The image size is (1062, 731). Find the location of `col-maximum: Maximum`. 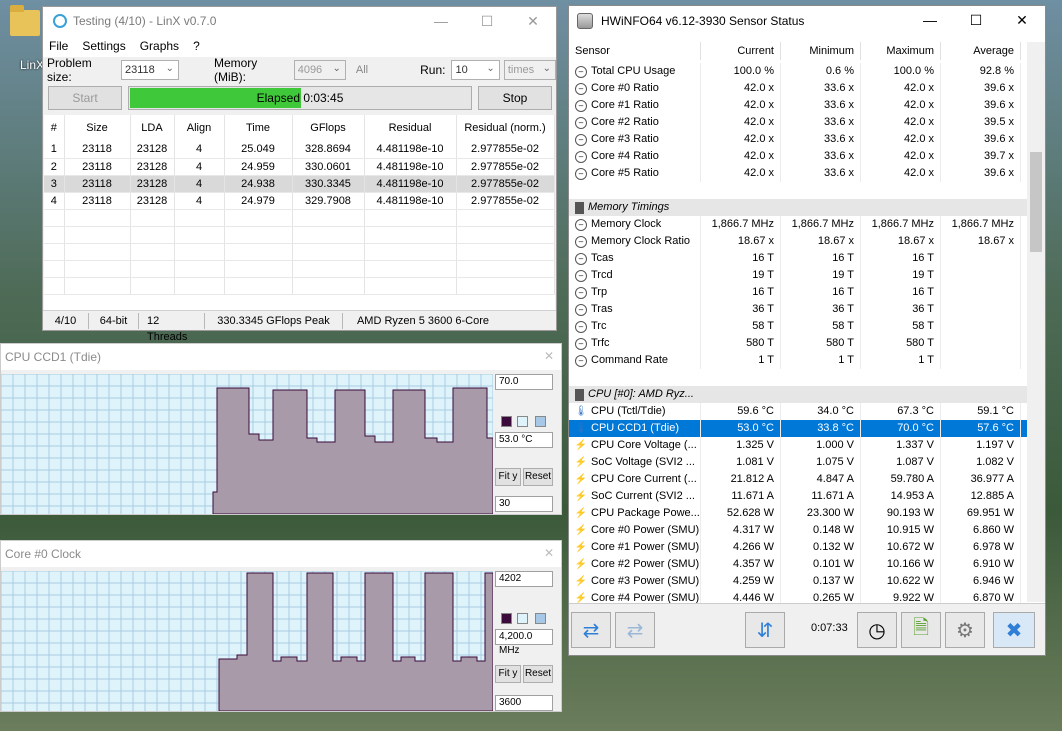

col-maximum: Maximum is located at coordinates (901, 51).